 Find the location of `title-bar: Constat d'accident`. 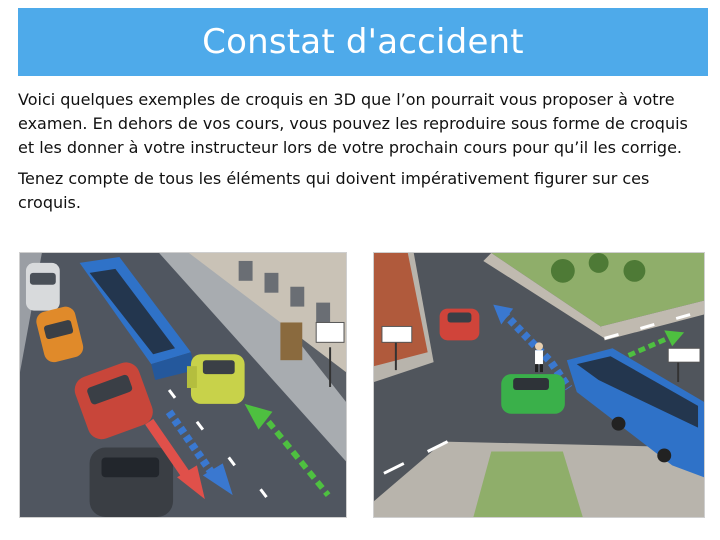

title-bar: Constat d'accident is located at coordinates (363, 42).